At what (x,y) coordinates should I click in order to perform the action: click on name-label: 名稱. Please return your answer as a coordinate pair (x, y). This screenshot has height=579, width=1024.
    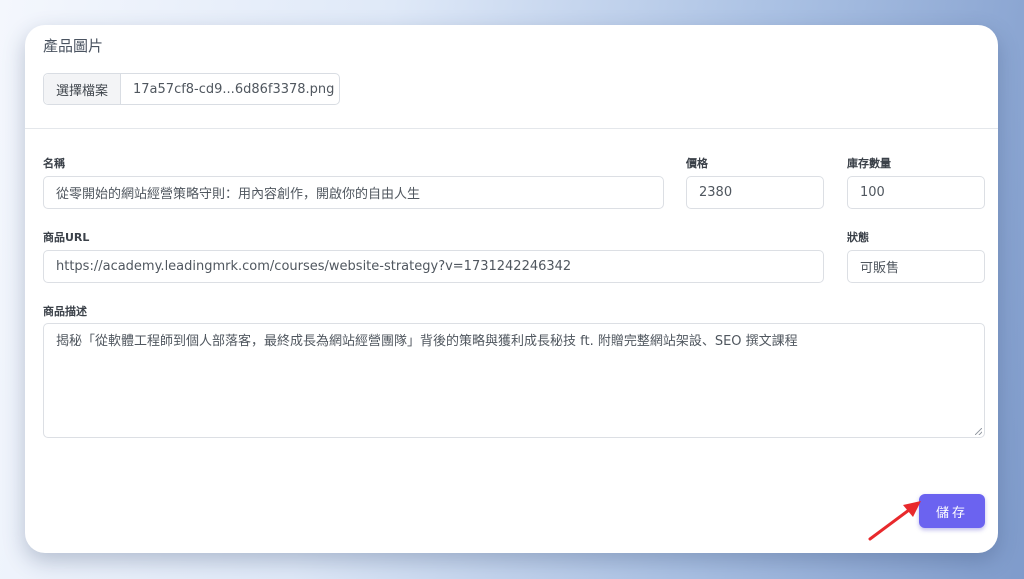
    Looking at the image, I should click on (54, 163).